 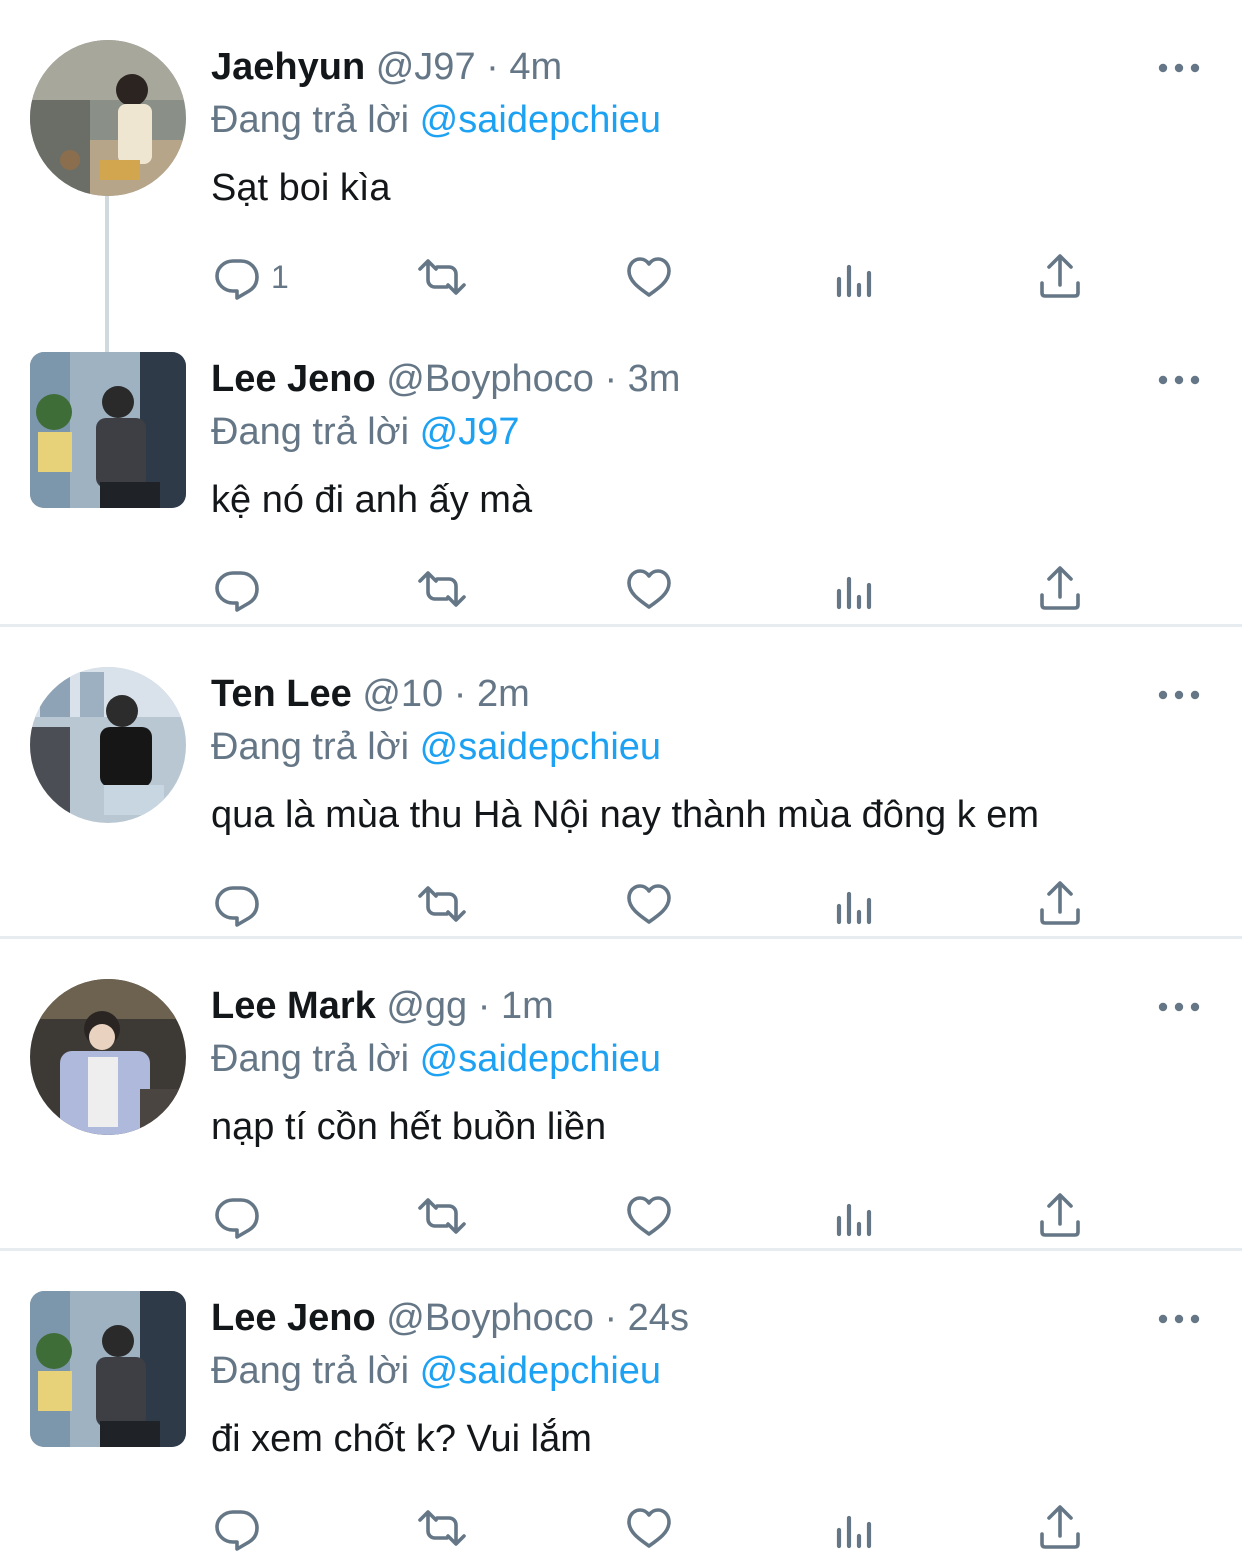 I want to click on tweet-header: Lee Jeno @Boyphoco · 3m, so click(x=445, y=379).